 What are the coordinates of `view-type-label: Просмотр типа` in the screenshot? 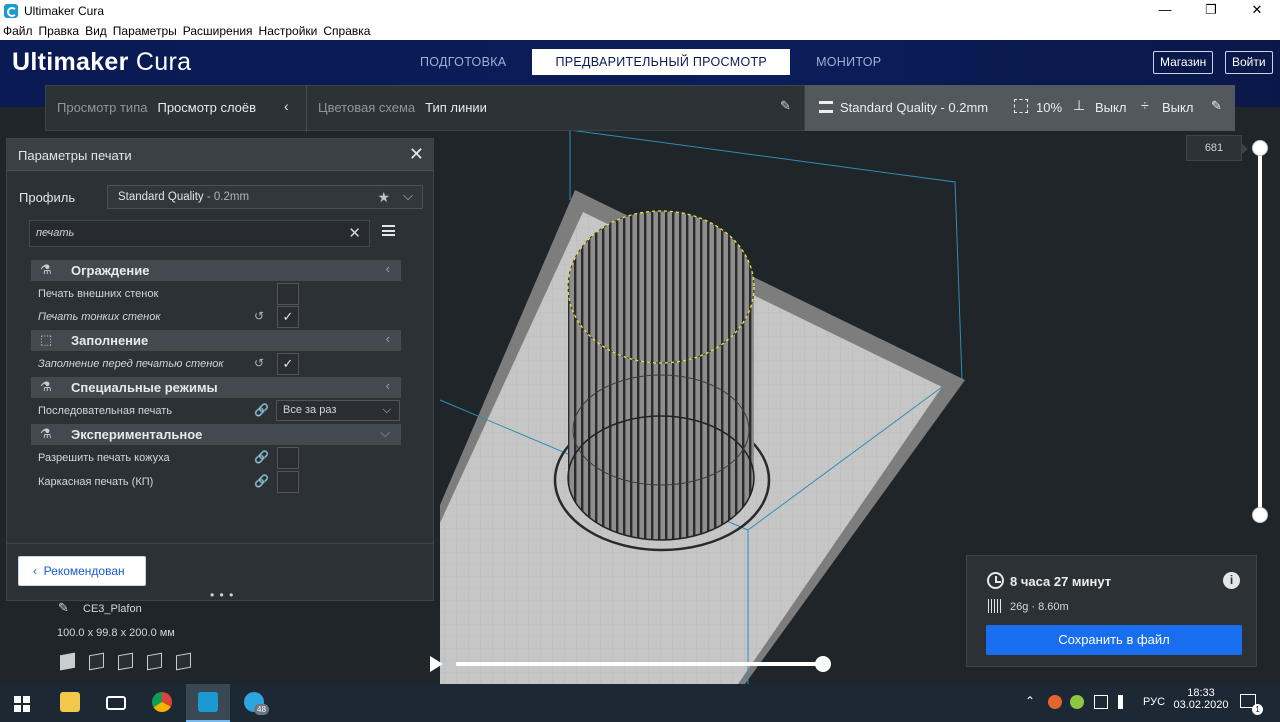 It's located at (102, 107).